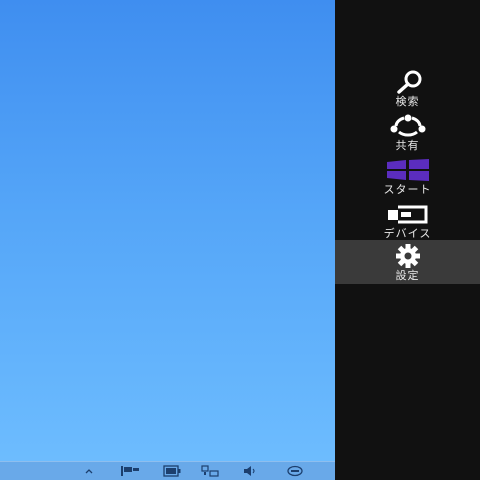  Describe the element at coordinates (251, 471) in the screenshot. I see `speaker-icon` at that location.